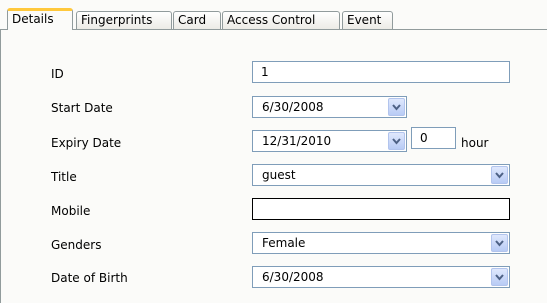  I want to click on date-of-birth-picker: 6/30/2008, so click(381, 277).